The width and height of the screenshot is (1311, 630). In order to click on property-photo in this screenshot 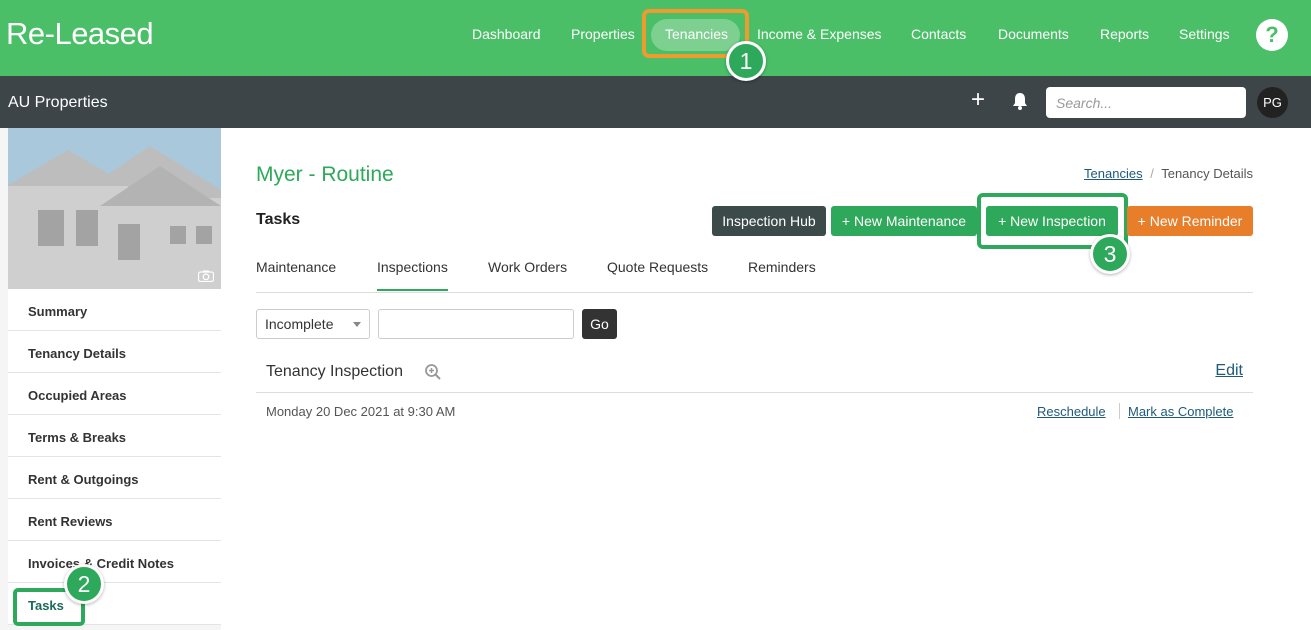, I will do `click(114, 208)`.